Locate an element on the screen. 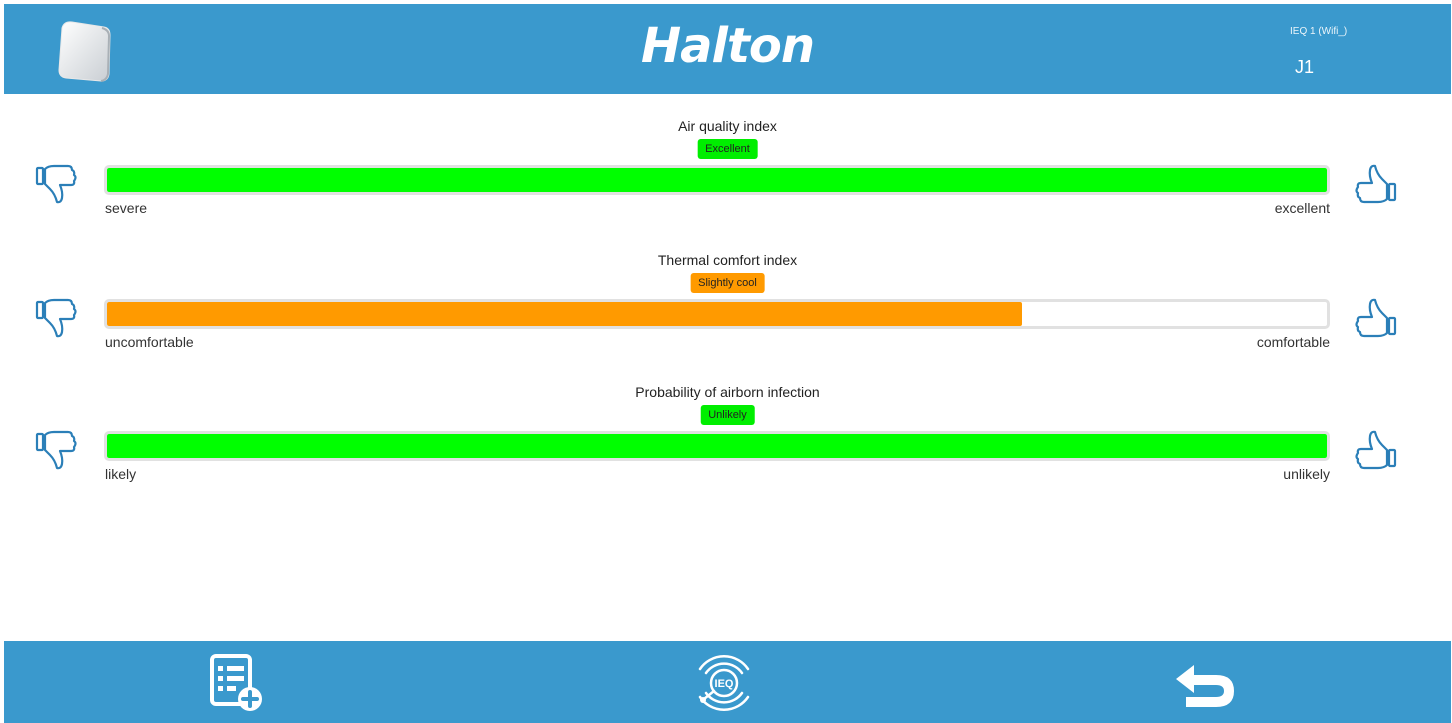 The width and height of the screenshot is (1452, 723). status-badge: Slightly cool is located at coordinates (727, 283).